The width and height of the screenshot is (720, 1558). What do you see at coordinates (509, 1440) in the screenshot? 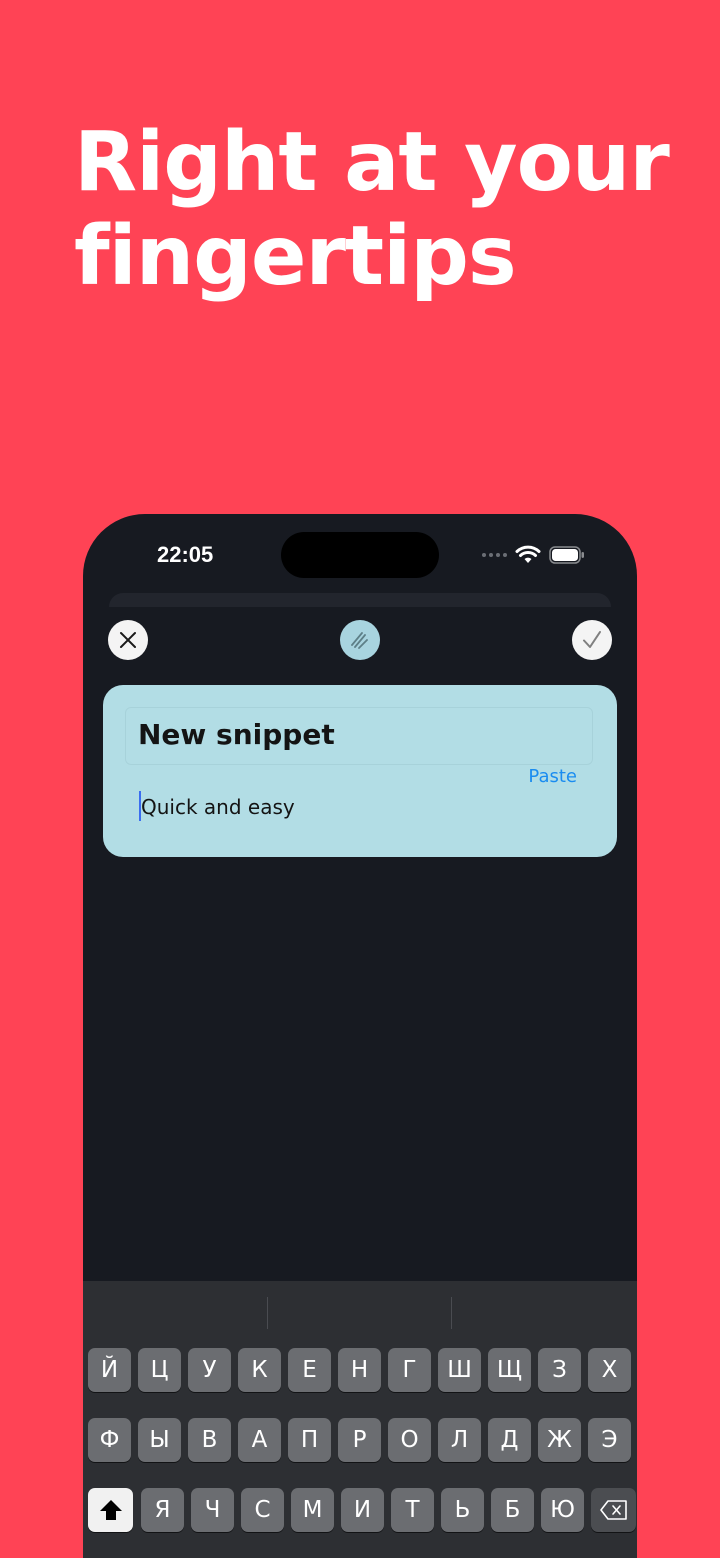
I see `key: Д` at bounding box center [509, 1440].